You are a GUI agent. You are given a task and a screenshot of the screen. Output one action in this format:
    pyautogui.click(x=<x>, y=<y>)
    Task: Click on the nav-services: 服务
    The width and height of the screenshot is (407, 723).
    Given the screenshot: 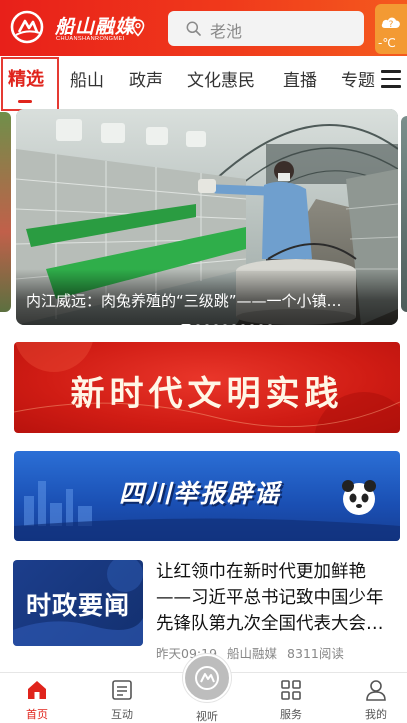 What is the action you would take?
    pyautogui.click(x=291, y=698)
    